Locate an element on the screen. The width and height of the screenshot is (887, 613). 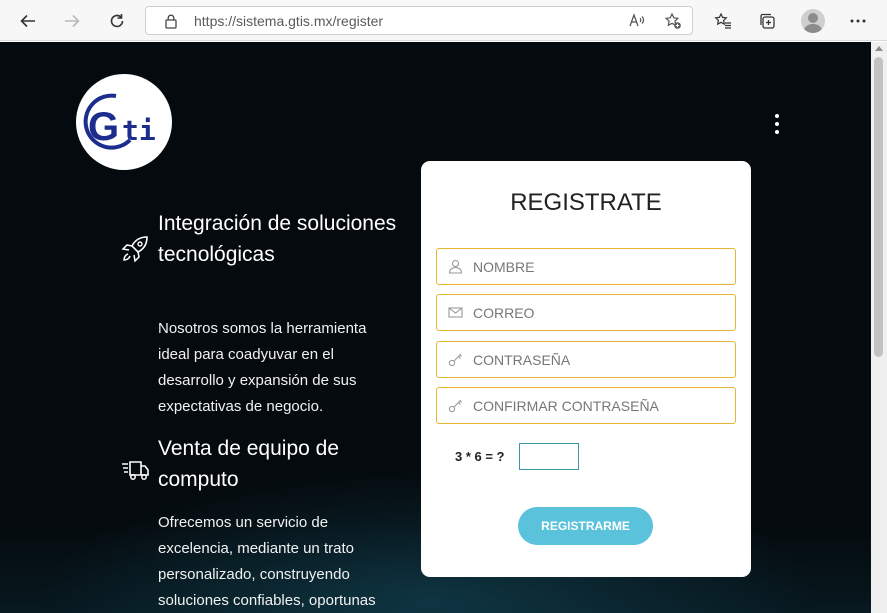
form-title: REGISTRATE is located at coordinates (586, 202).